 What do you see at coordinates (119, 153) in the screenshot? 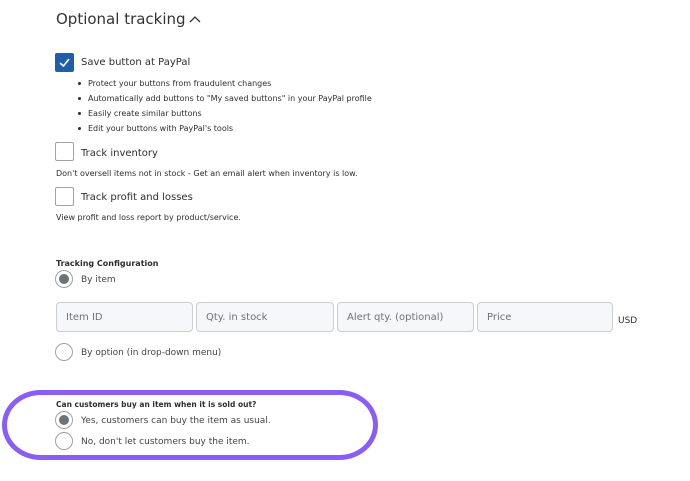
I see `track-inventory-label: Track inventory` at bounding box center [119, 153].